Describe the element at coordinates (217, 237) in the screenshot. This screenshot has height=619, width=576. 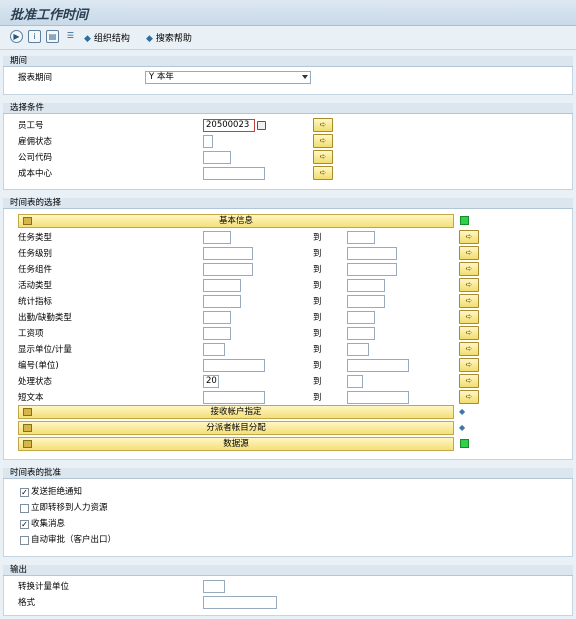
I see `task-type-from` at that location.